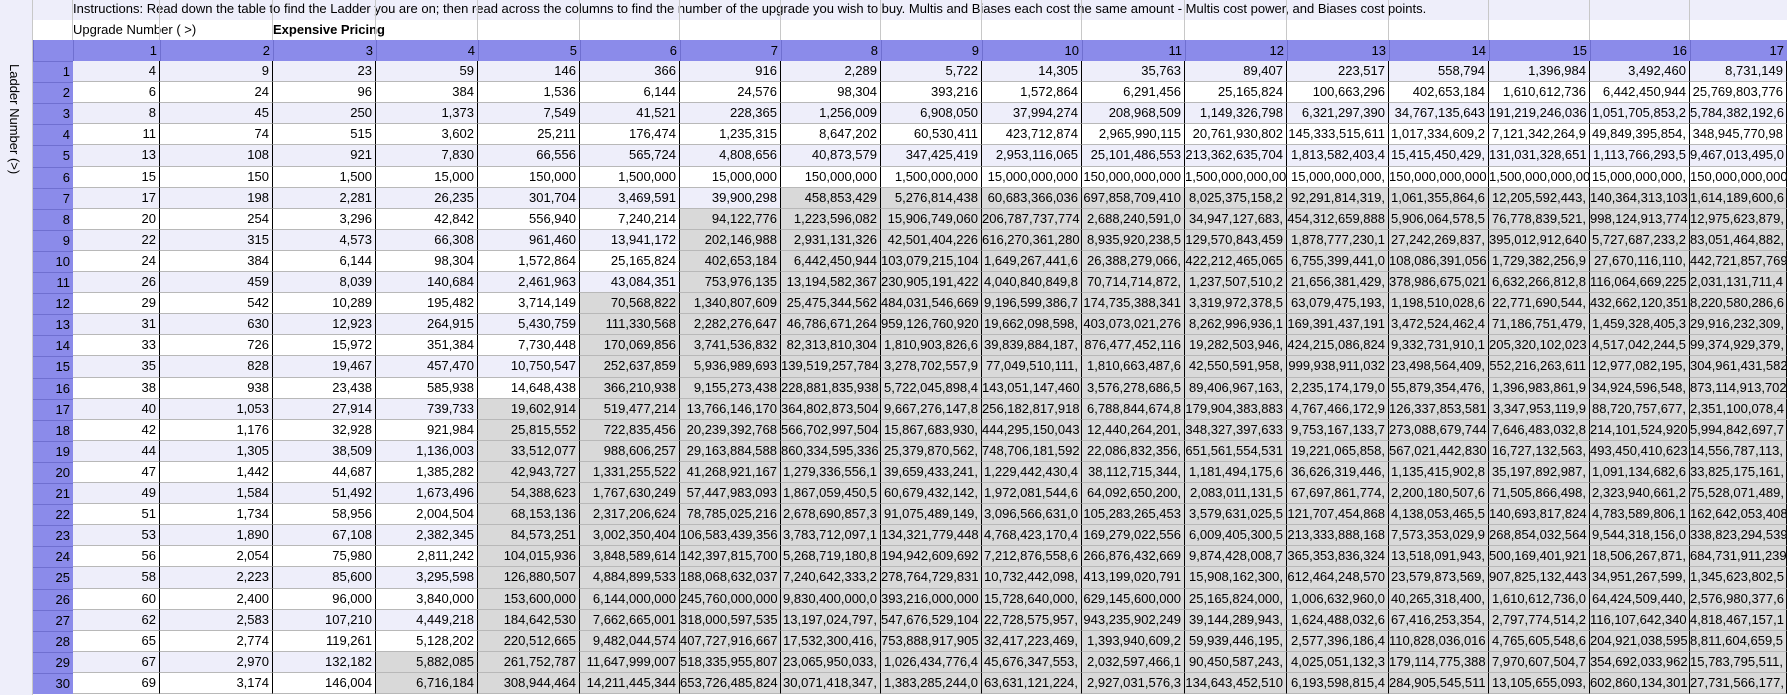 This screenshot has height=695, width=1787. I want to click on cell: 2,811,242, so click(427, 556).